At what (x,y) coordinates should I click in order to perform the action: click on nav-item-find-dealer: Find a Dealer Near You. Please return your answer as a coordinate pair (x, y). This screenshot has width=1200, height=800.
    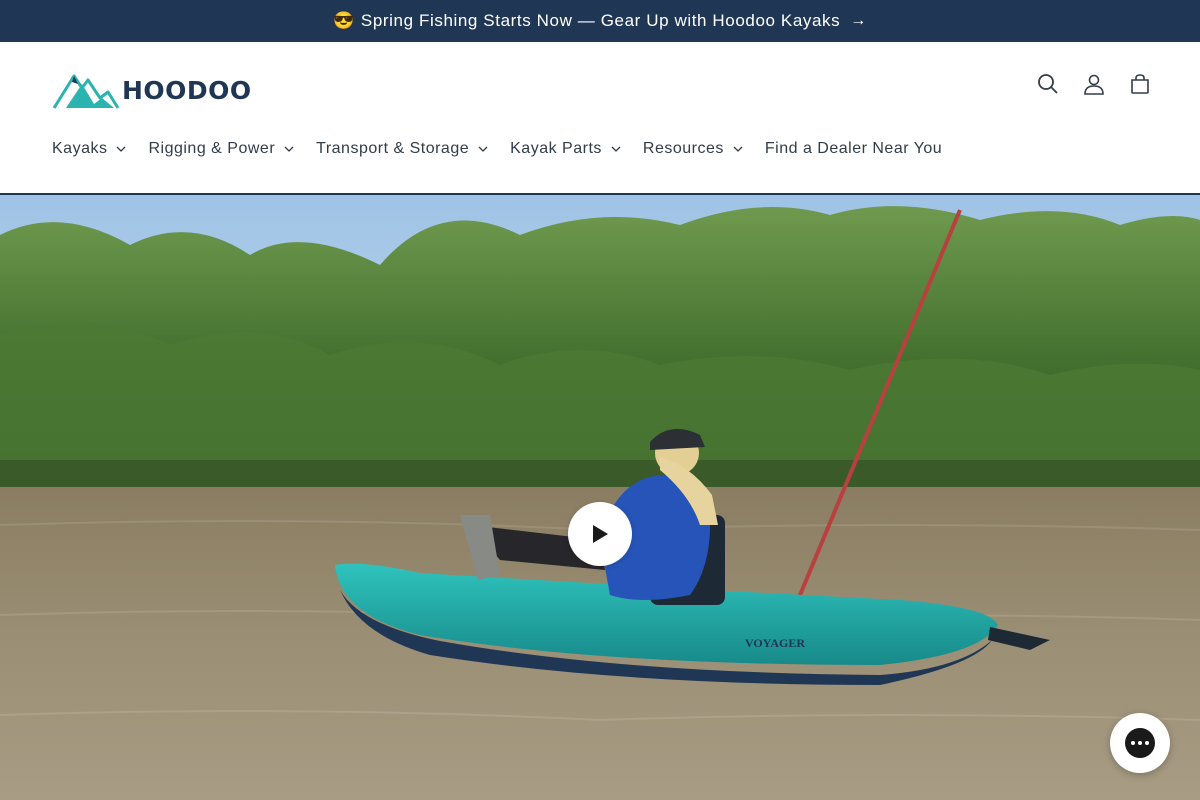
    Looking at the image, I should click on (853, 149).